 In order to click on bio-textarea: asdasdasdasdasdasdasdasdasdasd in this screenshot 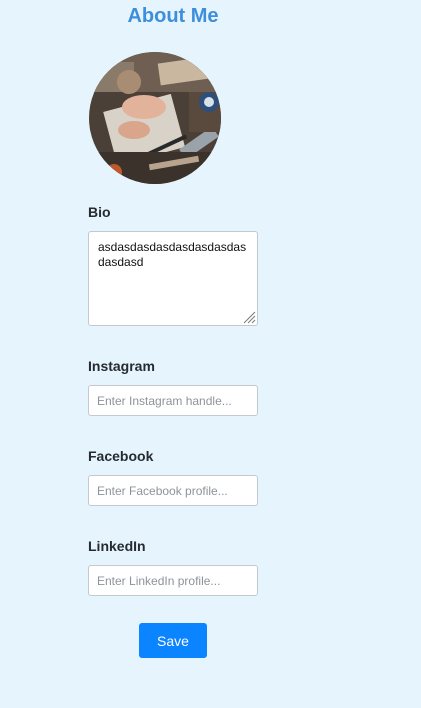, I will do `click(173, 278)`.